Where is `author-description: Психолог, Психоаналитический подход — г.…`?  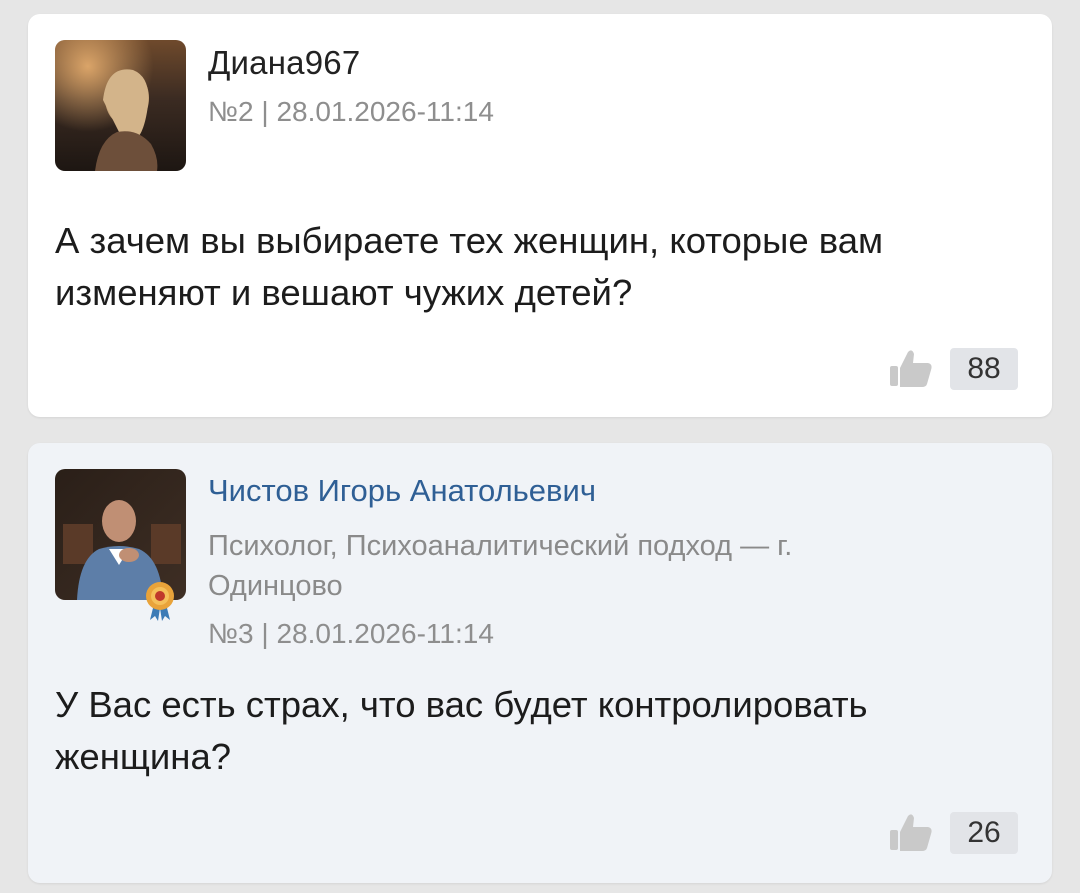 author-description: Психолог, Психоаналитический подход — г.… is located at coordinates (500, 566).